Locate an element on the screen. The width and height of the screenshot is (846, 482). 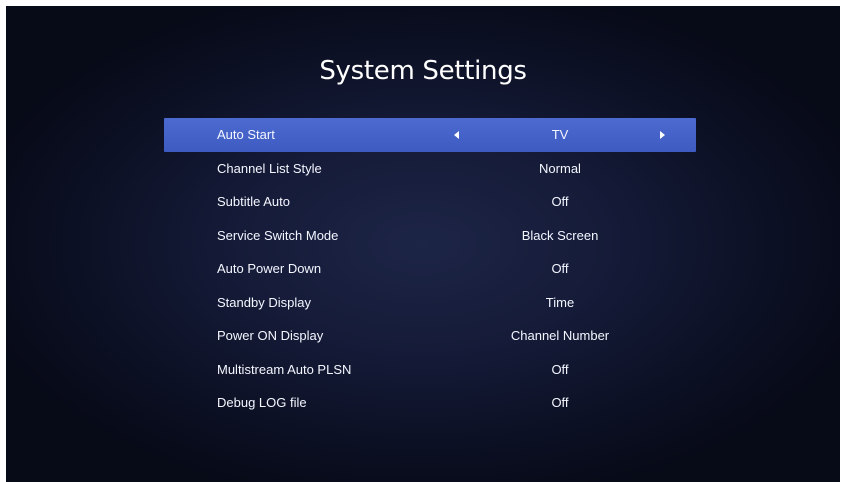
setting-row-auto-power-down: Auto Power Down Off is located at coordinates (430, 269).